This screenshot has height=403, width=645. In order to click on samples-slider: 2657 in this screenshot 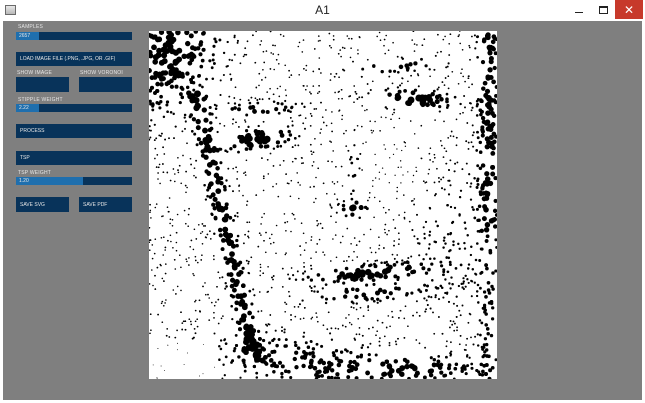, I will do `click(74, 36)`.